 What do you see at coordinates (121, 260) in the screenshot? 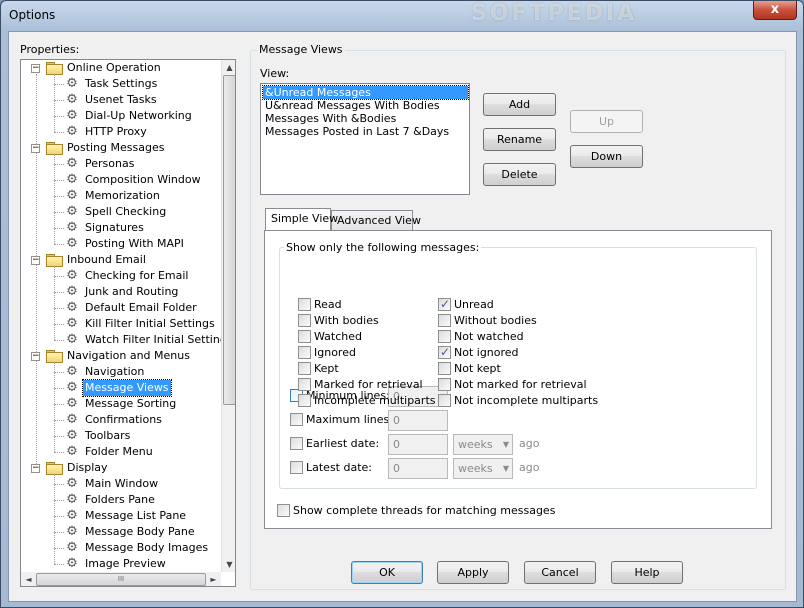
I see `tree-folder-node: − Inbound Email` at bounding box center [121, 260].